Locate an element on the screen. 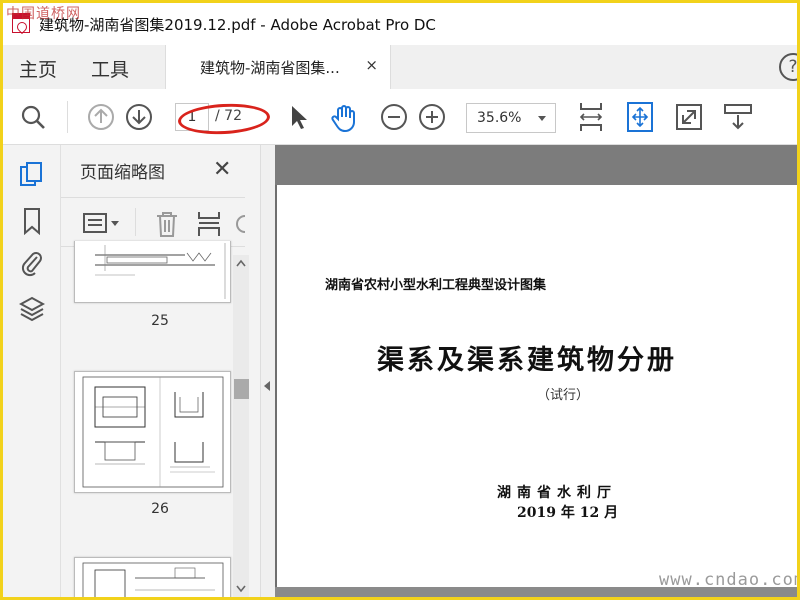 This screenshot has width=800, height=600. site-watermark-bottom: www.cndao.com is located at coordinates (729, 580).